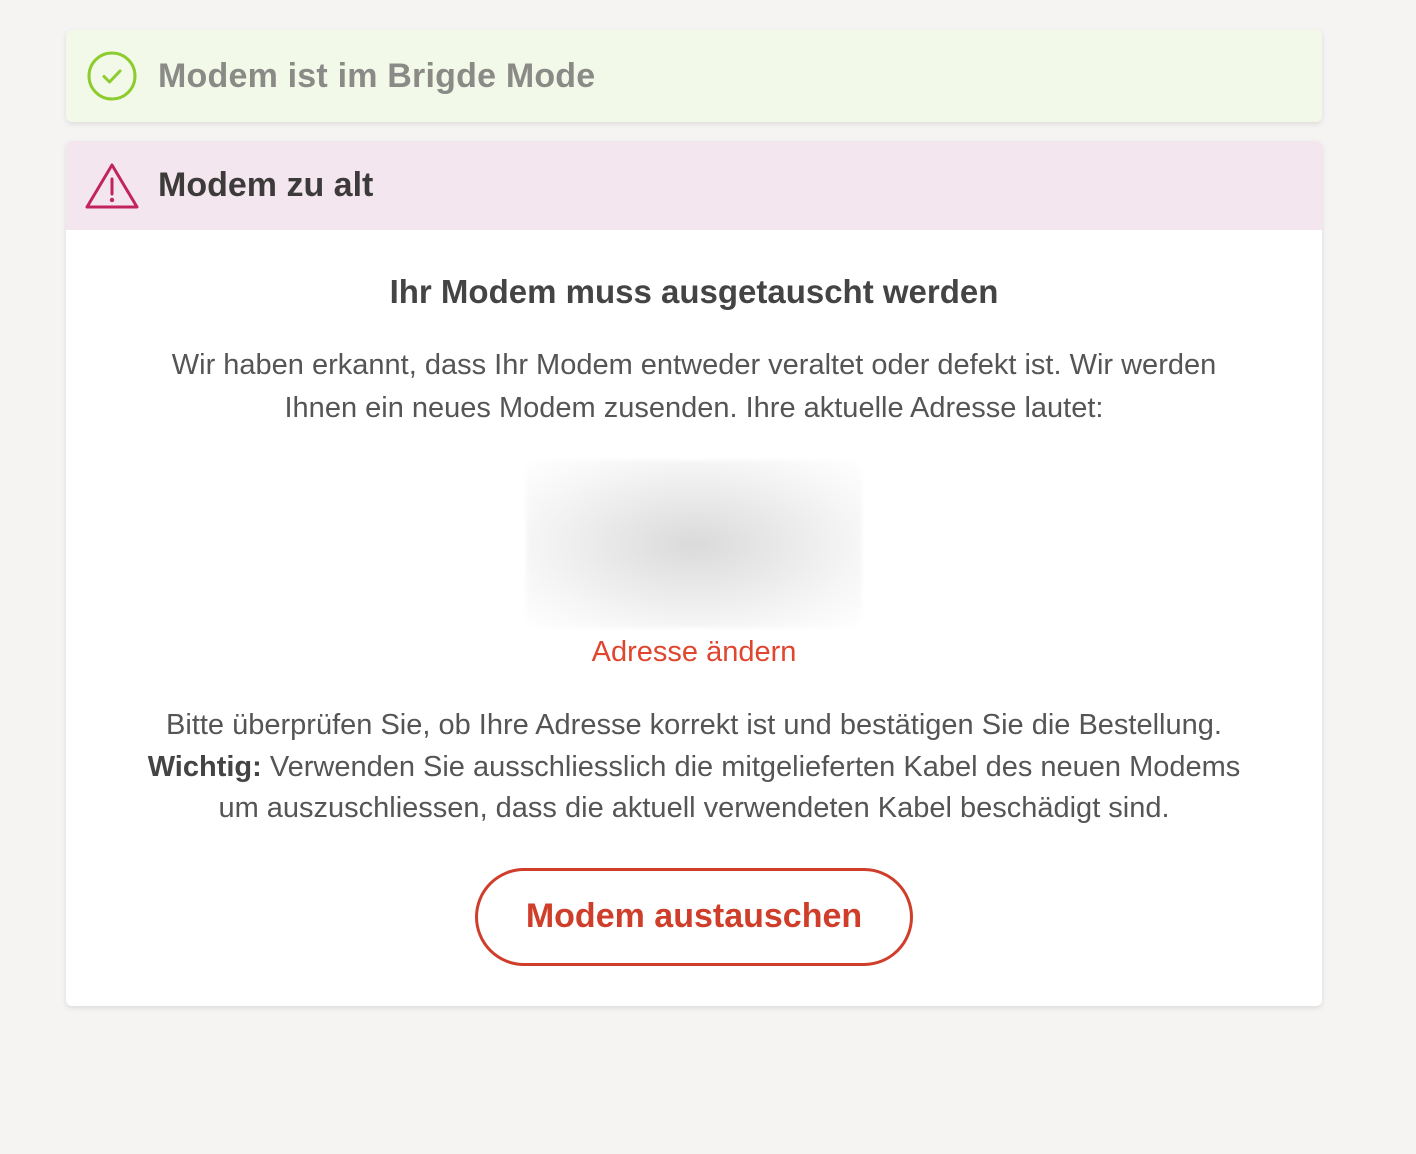  Describe the element at coordinates (694, 916) in the screenshot. I see `replace-modem-button: Modem austauschen` at that location.